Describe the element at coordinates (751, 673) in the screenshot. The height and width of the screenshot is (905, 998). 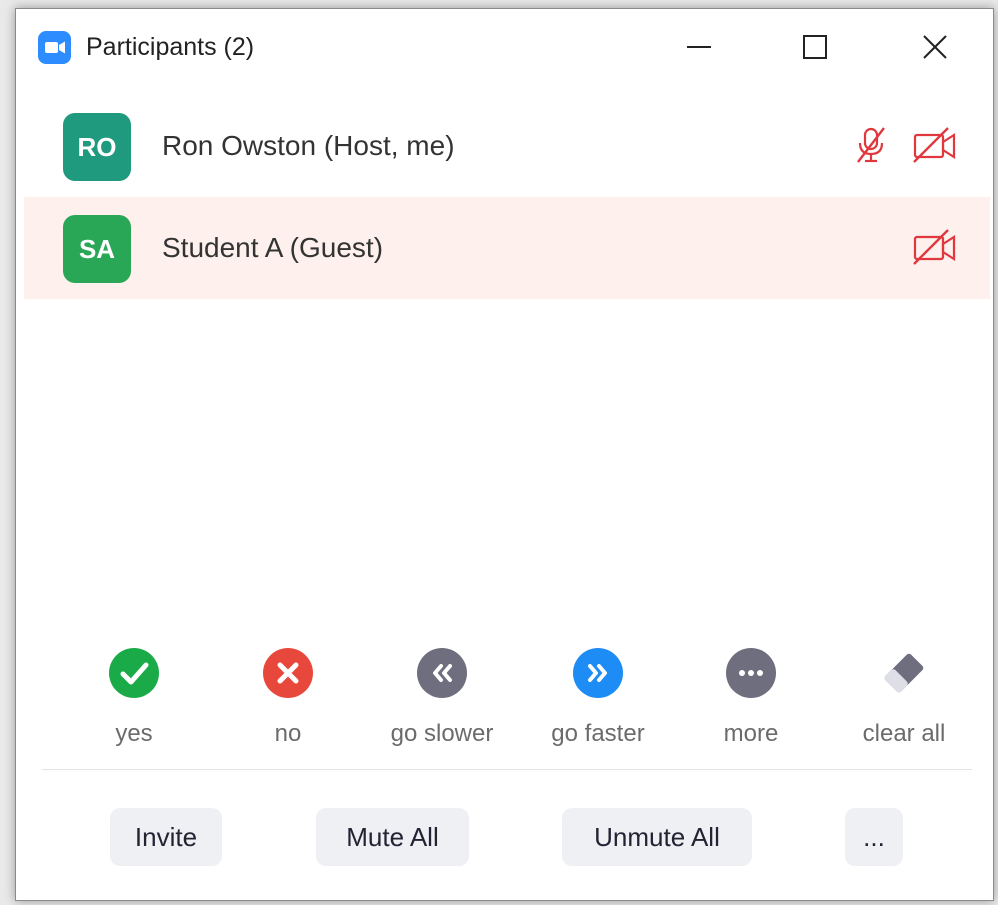
I see `more-icon` at that location.